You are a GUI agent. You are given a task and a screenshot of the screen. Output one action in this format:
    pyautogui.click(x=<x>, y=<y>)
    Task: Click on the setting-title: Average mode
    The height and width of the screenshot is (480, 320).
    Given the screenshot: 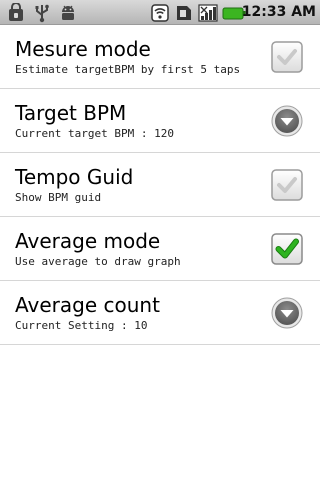 What is the action you would take?
    pyautogui.click(x=88, y=241)
    